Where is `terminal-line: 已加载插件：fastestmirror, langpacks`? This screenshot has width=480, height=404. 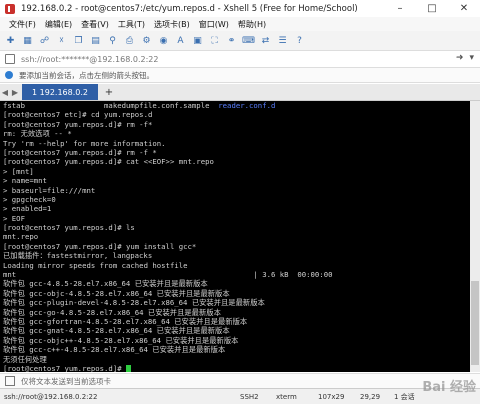
terminal-line: 已加载插件：fastestmirror, langpacks is located at coordinates (236, 255).